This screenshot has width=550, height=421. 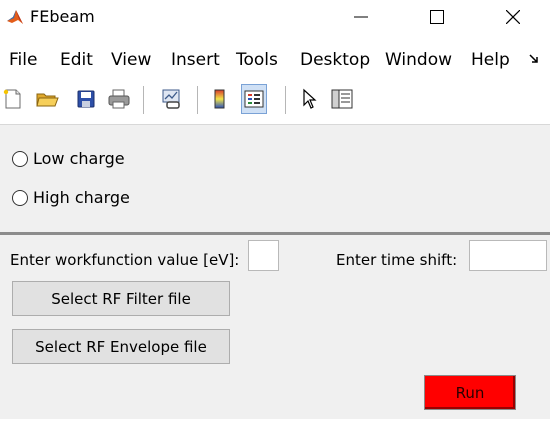 I want to click on menu-overflow-icon, so click(x=534, y=61).